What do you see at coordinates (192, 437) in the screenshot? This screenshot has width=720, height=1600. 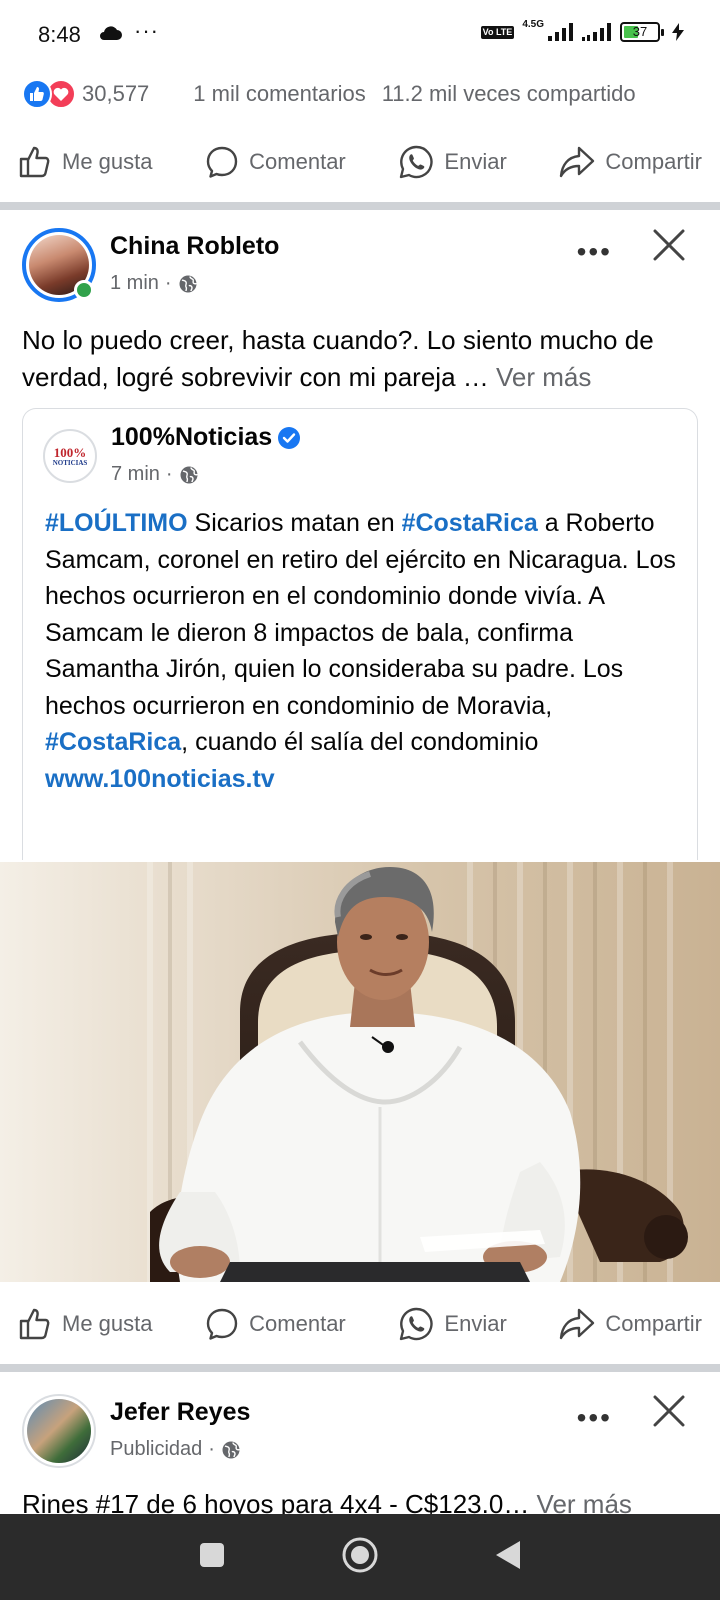 I see `page-name: 100%Noticias` at bounding box center [192, 437].